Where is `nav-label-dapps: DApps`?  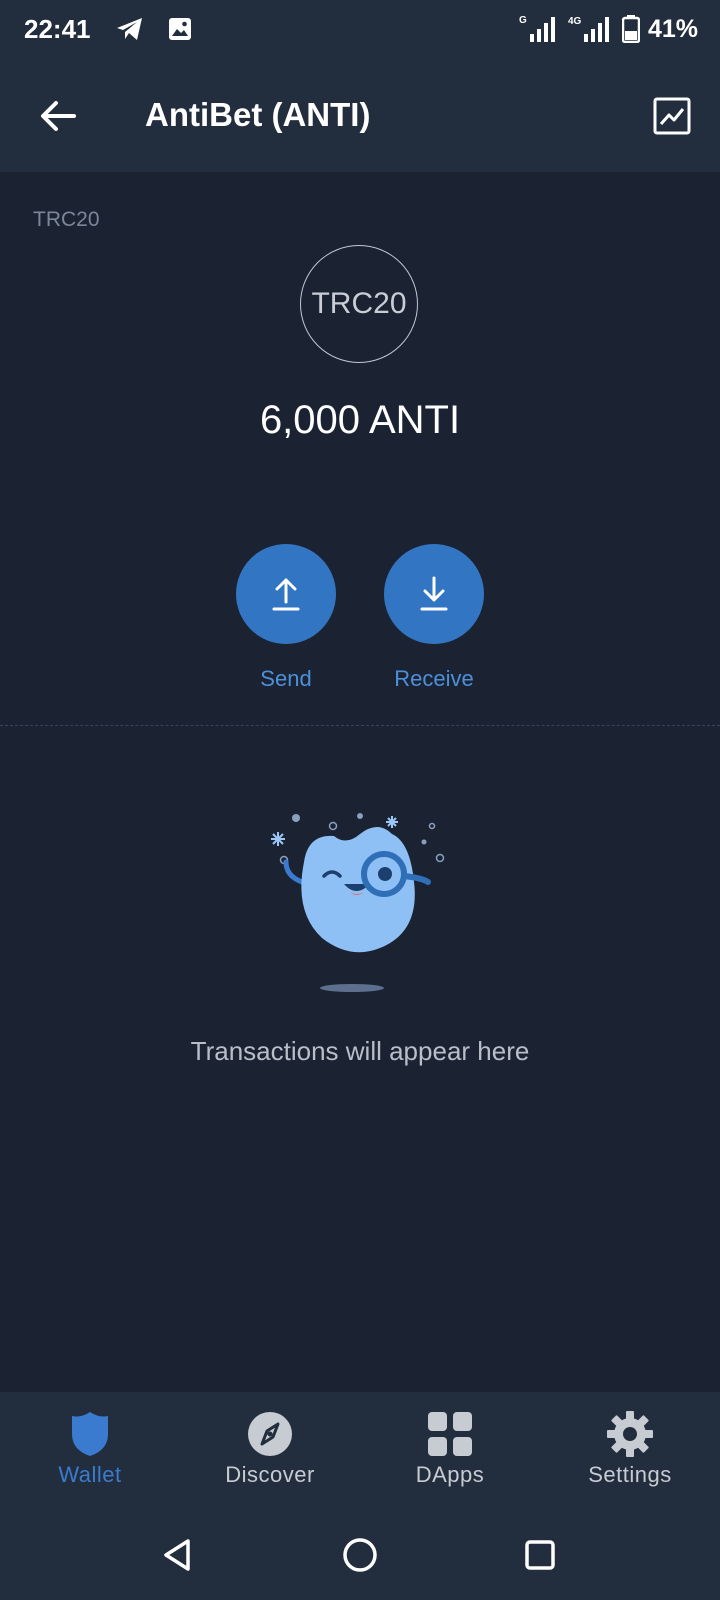 nav-label-dapps: DApps is located at coordinates (450, 1474).